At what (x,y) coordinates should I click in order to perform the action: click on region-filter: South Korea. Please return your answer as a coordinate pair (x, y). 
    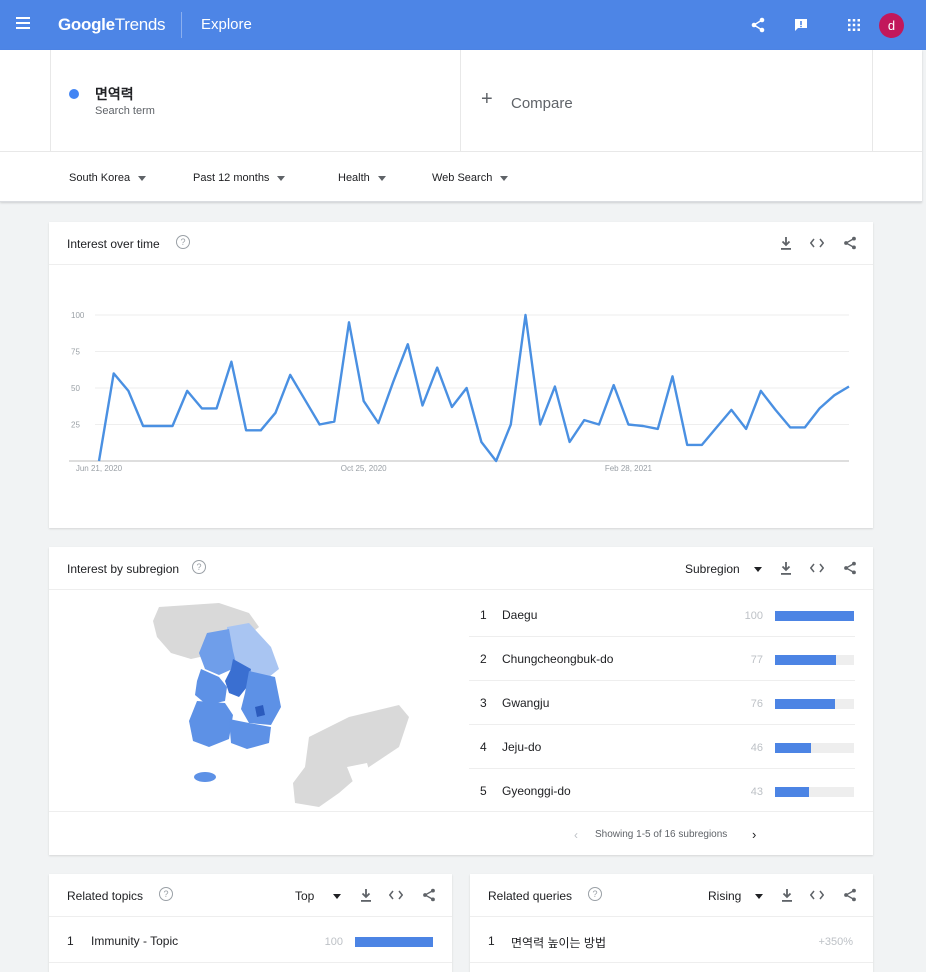
    Looking at the image, I should click on (108, 178).